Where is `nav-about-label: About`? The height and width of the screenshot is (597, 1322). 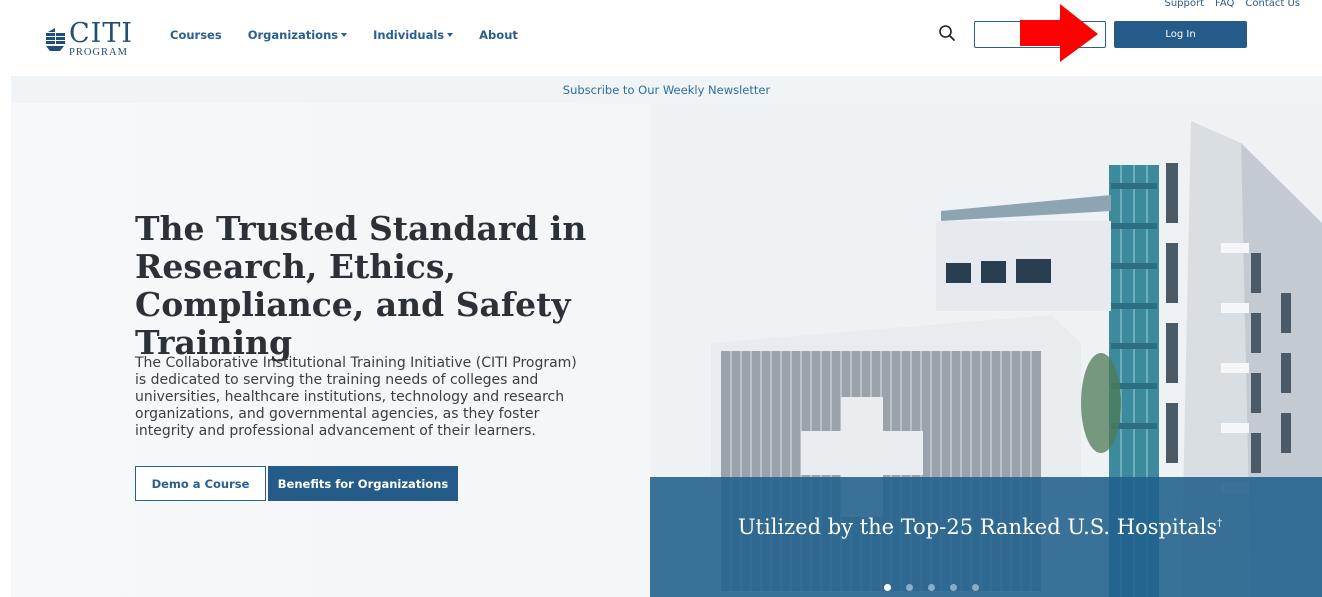 nav-about-label: About is located at coordinates (498, 35).